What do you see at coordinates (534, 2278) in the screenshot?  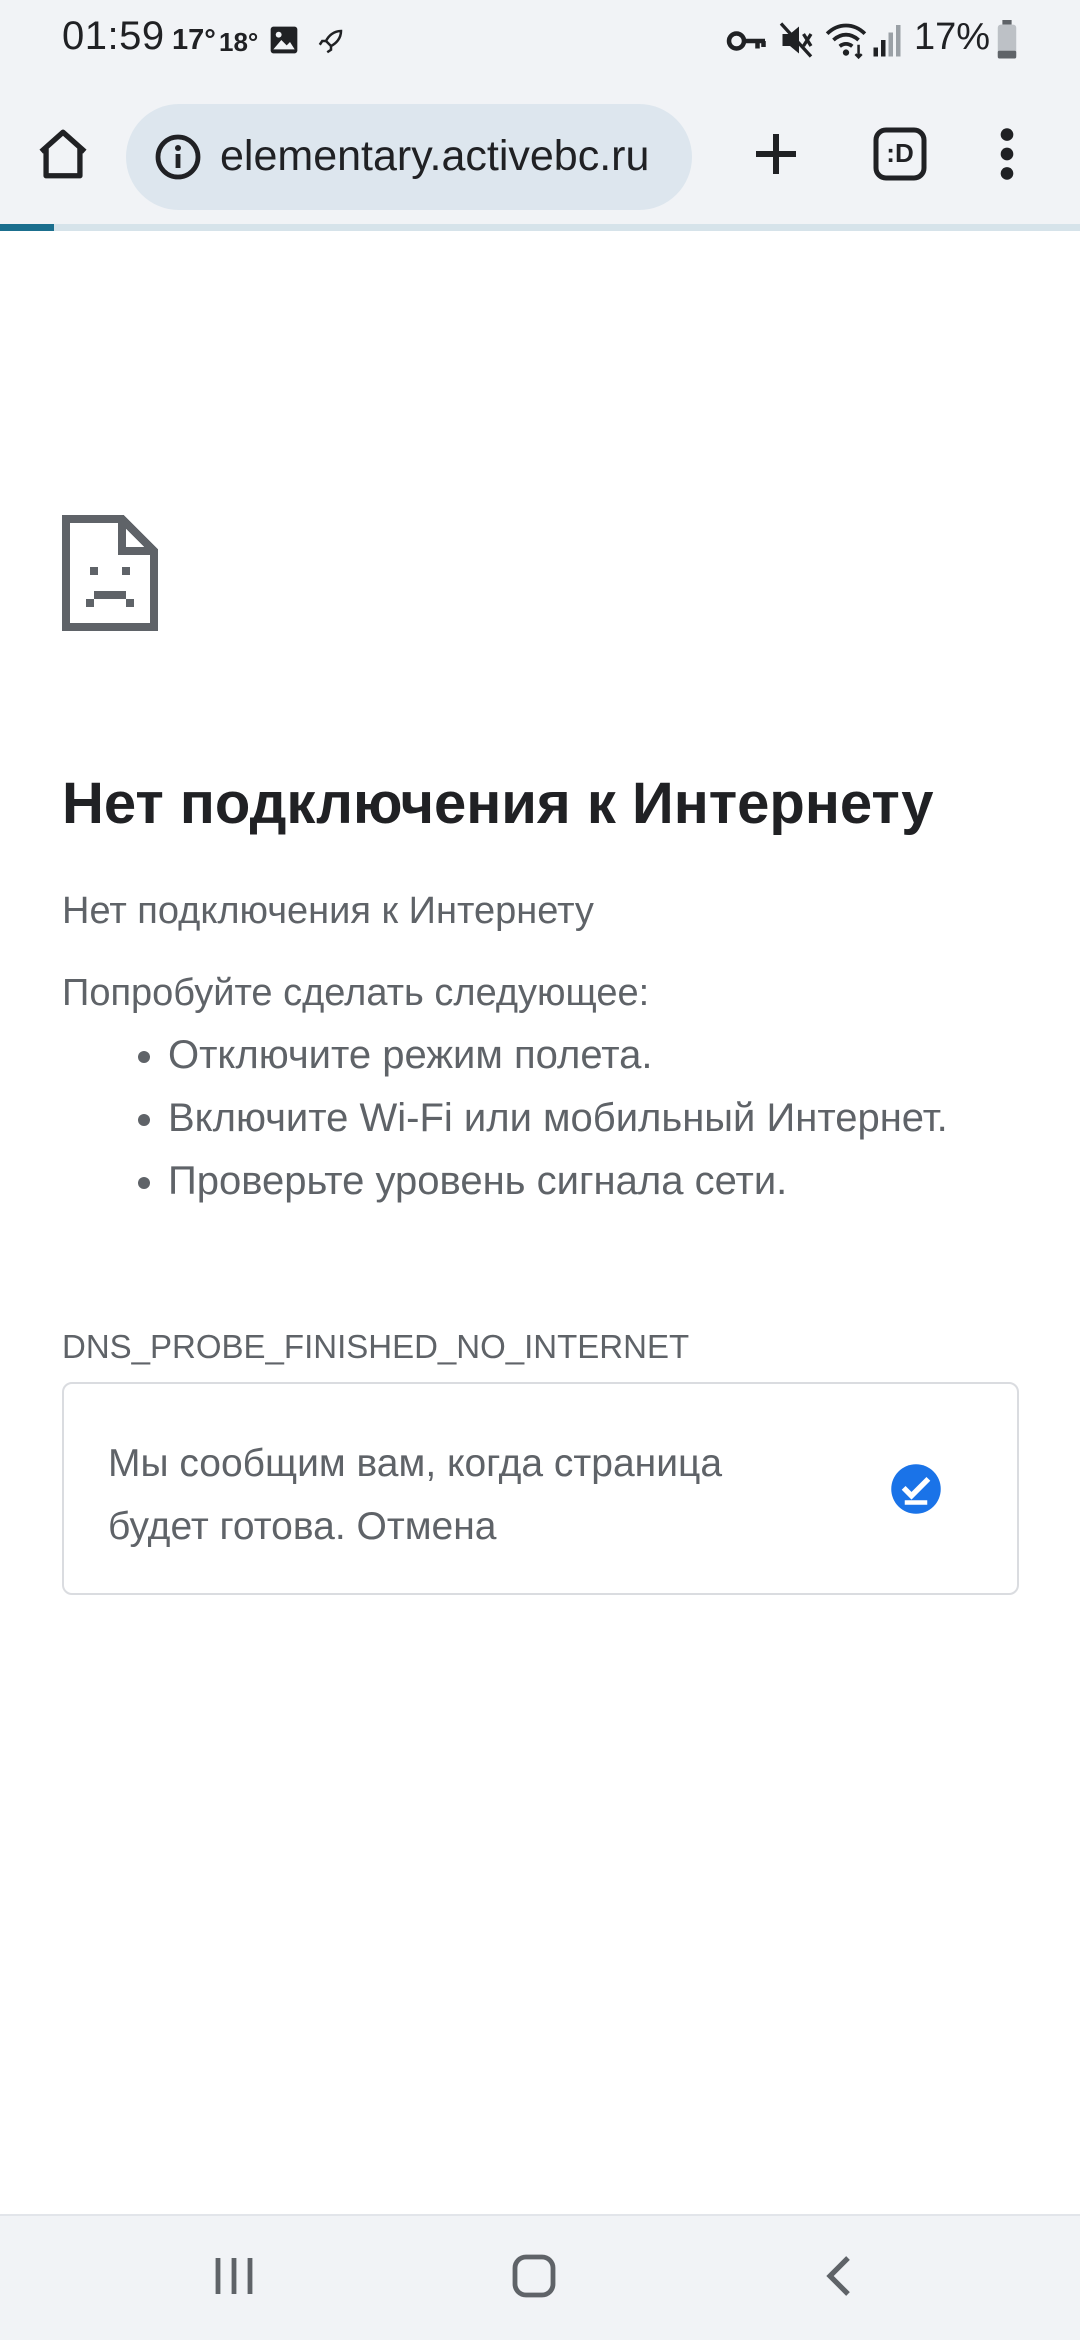 I see `home-nav-icon` at bounding box center [534, 2278].